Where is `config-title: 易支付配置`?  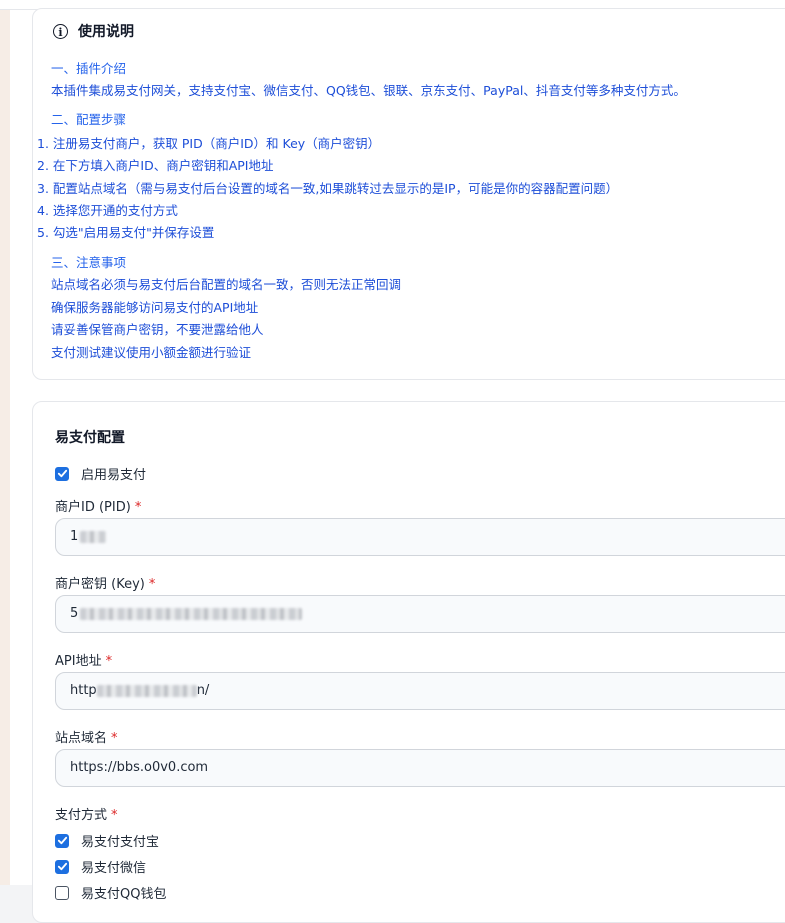
config-title: 易支付配置 is located at coordinates (90, 438).